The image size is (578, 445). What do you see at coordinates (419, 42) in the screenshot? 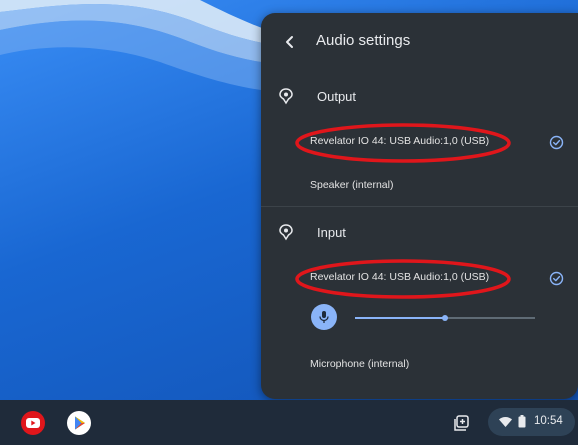
I see `panel-header: Audio settings` at bounding box center [419, 42].